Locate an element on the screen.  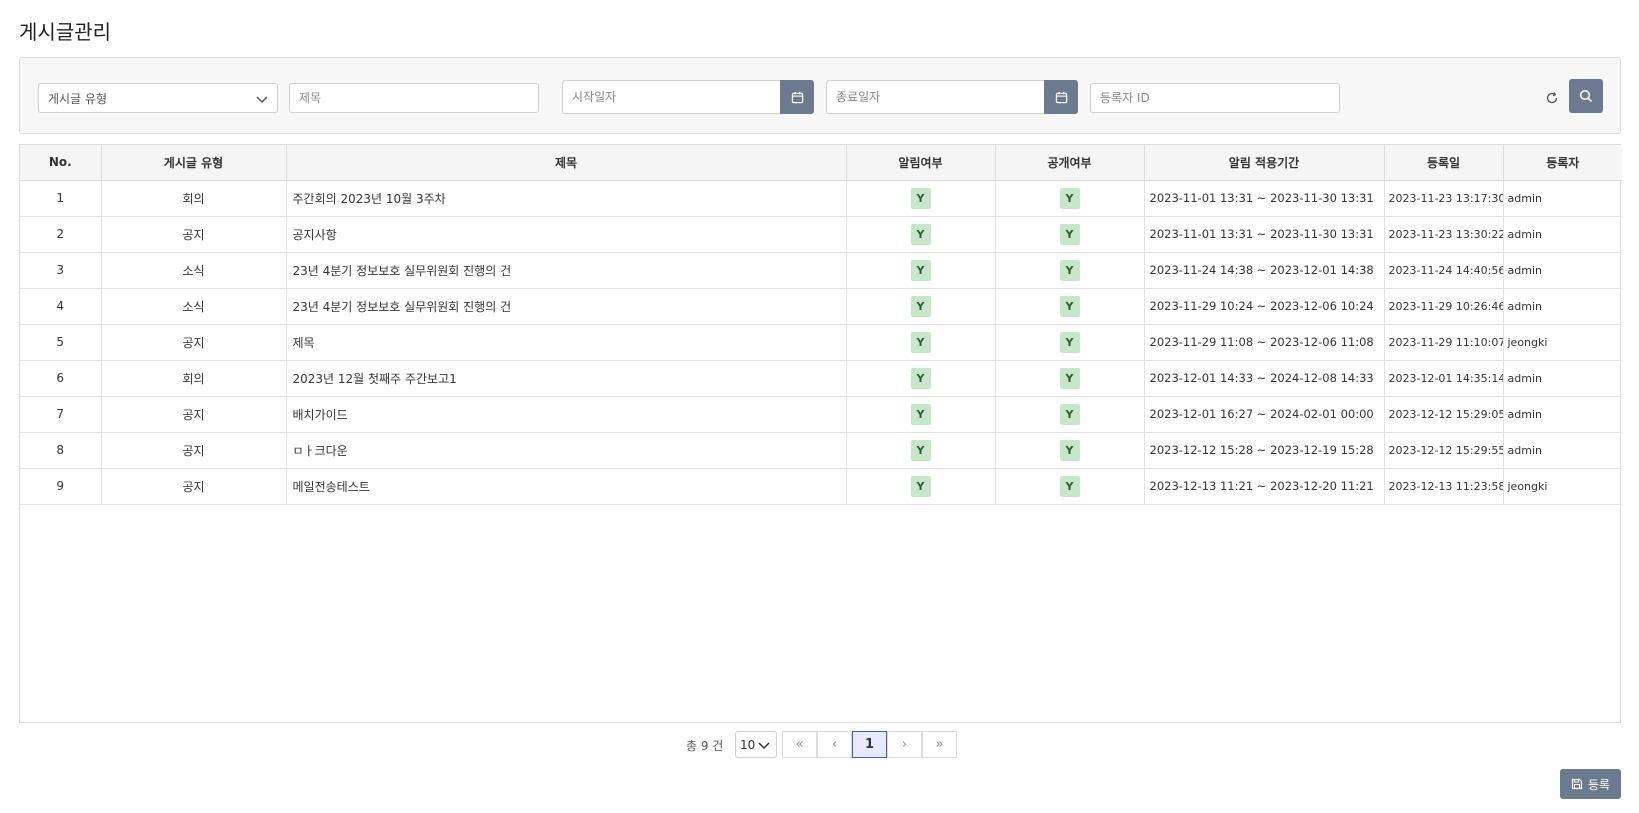
search-button is located at coordinates (1586, 96).